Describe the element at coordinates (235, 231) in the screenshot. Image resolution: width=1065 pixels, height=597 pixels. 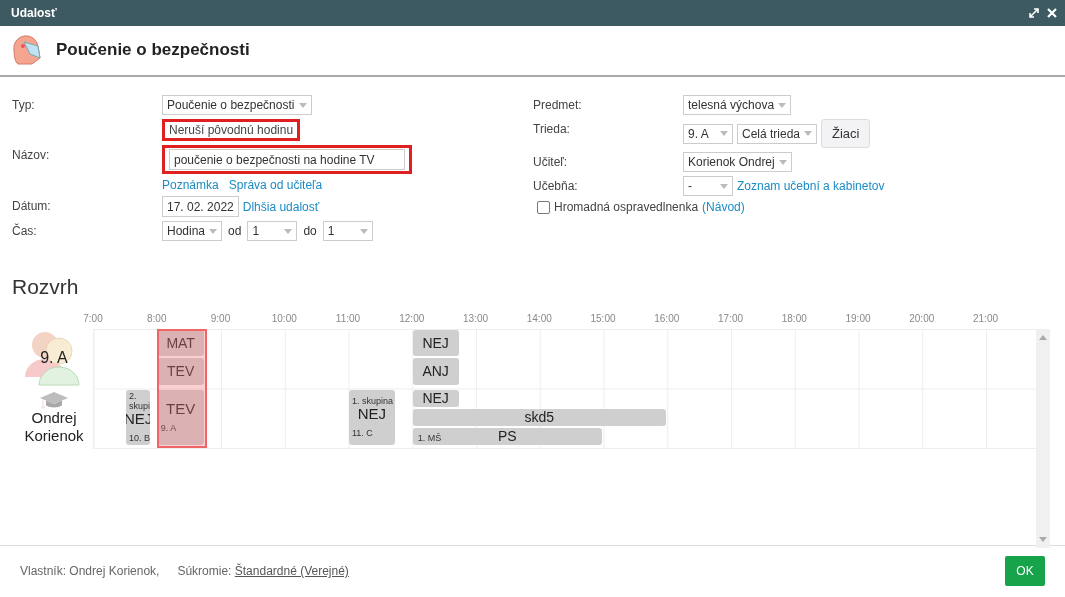
I see `from-label: od` at that location.